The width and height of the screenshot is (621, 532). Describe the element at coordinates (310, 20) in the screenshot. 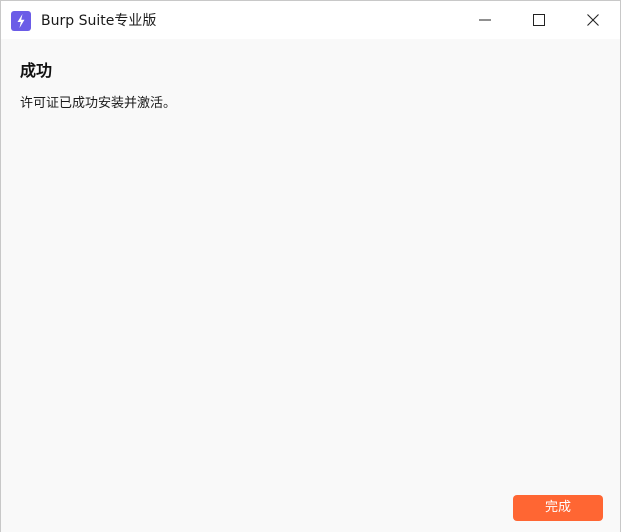

I see `title-bar: Burp Suite专业版` at that location.